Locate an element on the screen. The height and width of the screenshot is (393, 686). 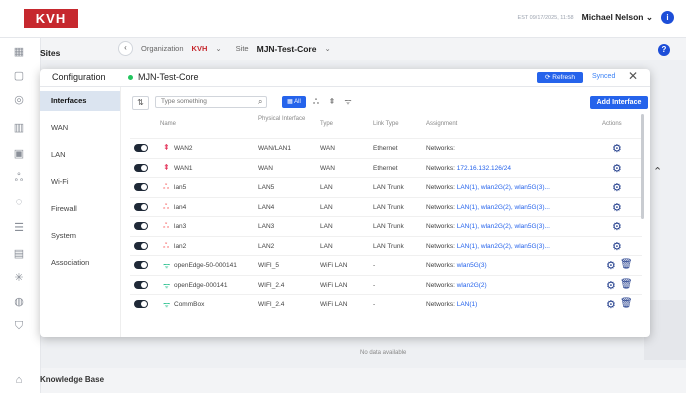
close-icon: ✕ is located at coordinates (633, 76).